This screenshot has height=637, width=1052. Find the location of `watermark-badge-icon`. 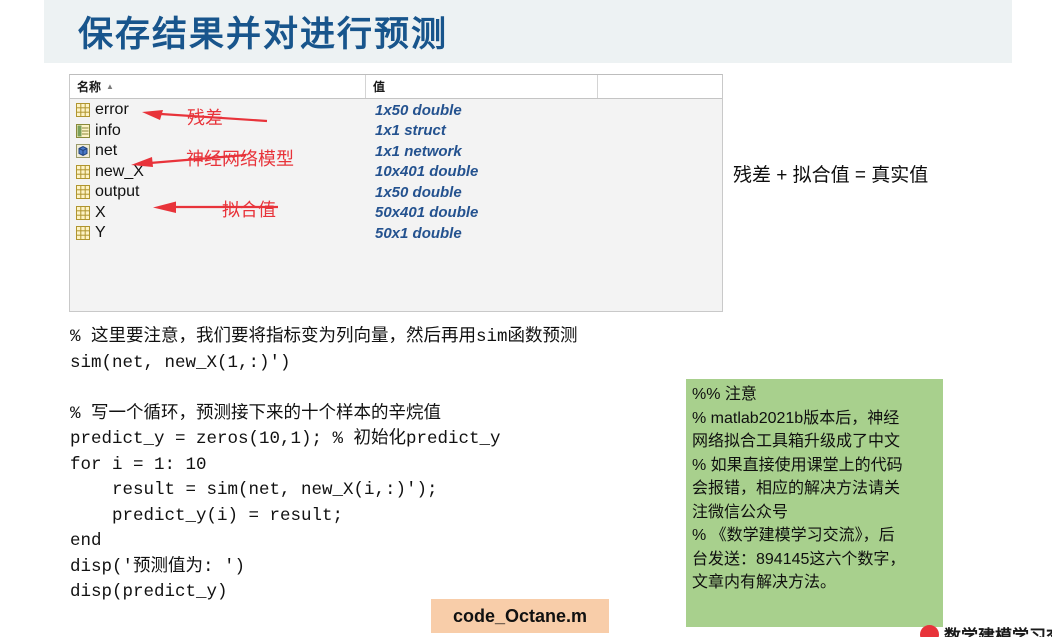

watermark-badge-icon is located at coordinates (929, 631).